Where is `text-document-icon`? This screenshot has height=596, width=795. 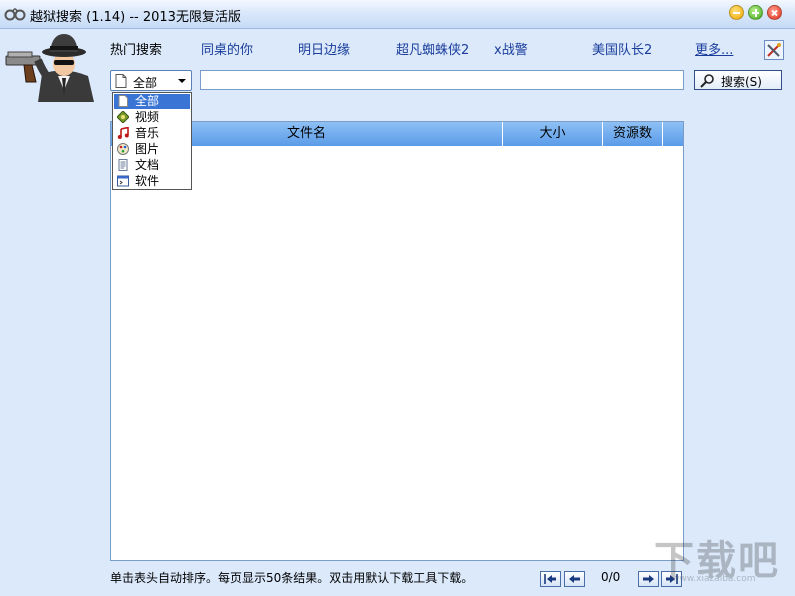 text-document-icon is located at coordinates (123, 165).